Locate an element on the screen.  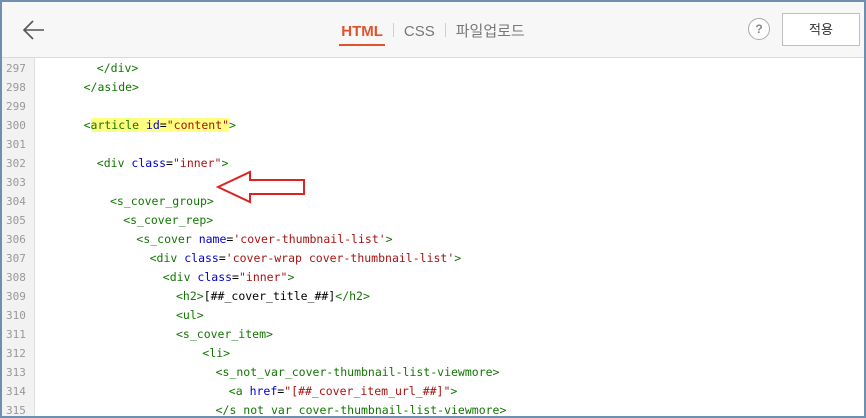
tab-css: CSS is located at coordinates (419, 31).